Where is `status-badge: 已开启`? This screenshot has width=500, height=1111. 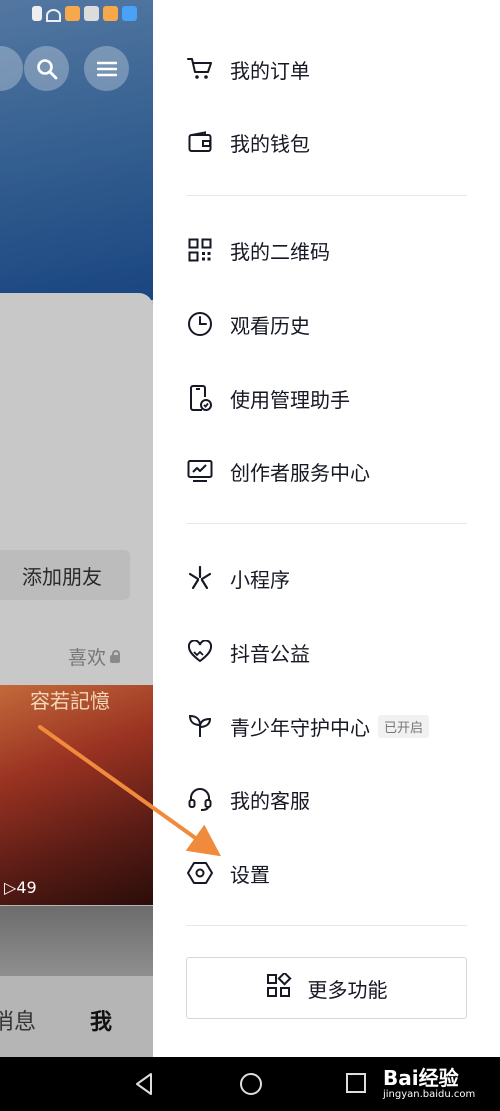 status-badge: 已开启 is located at coordinates (404, 726).